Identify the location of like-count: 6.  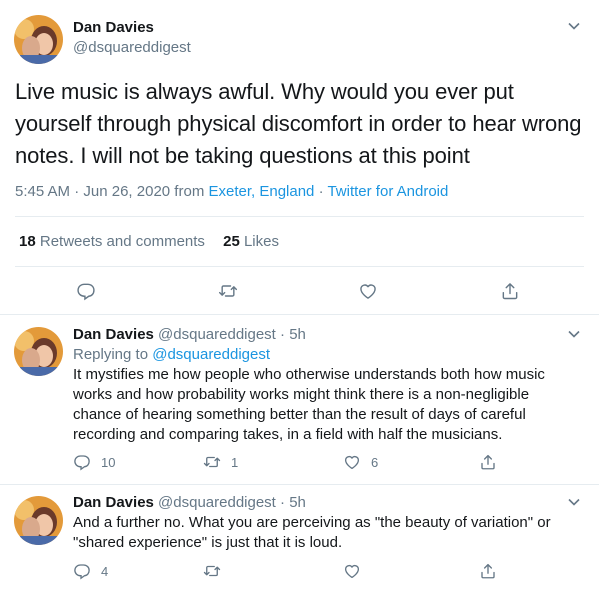
(375, 462).